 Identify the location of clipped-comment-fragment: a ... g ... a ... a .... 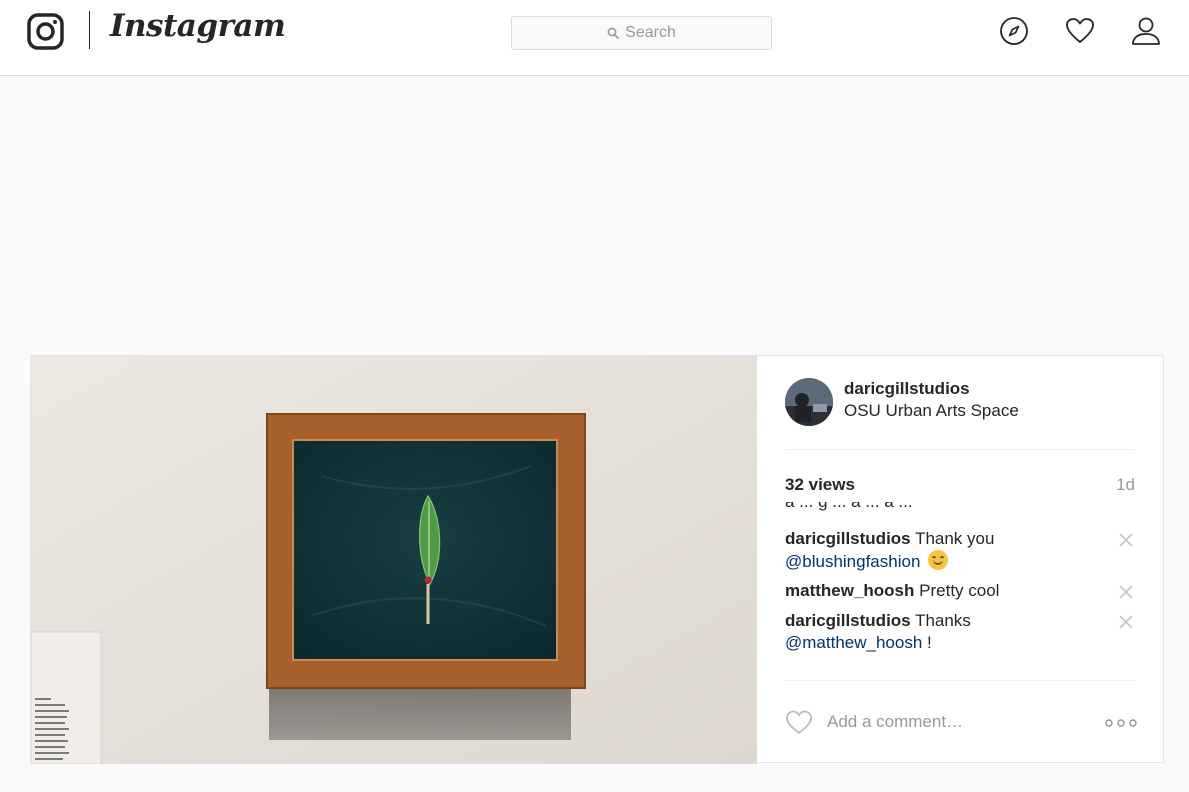
(849, 507).